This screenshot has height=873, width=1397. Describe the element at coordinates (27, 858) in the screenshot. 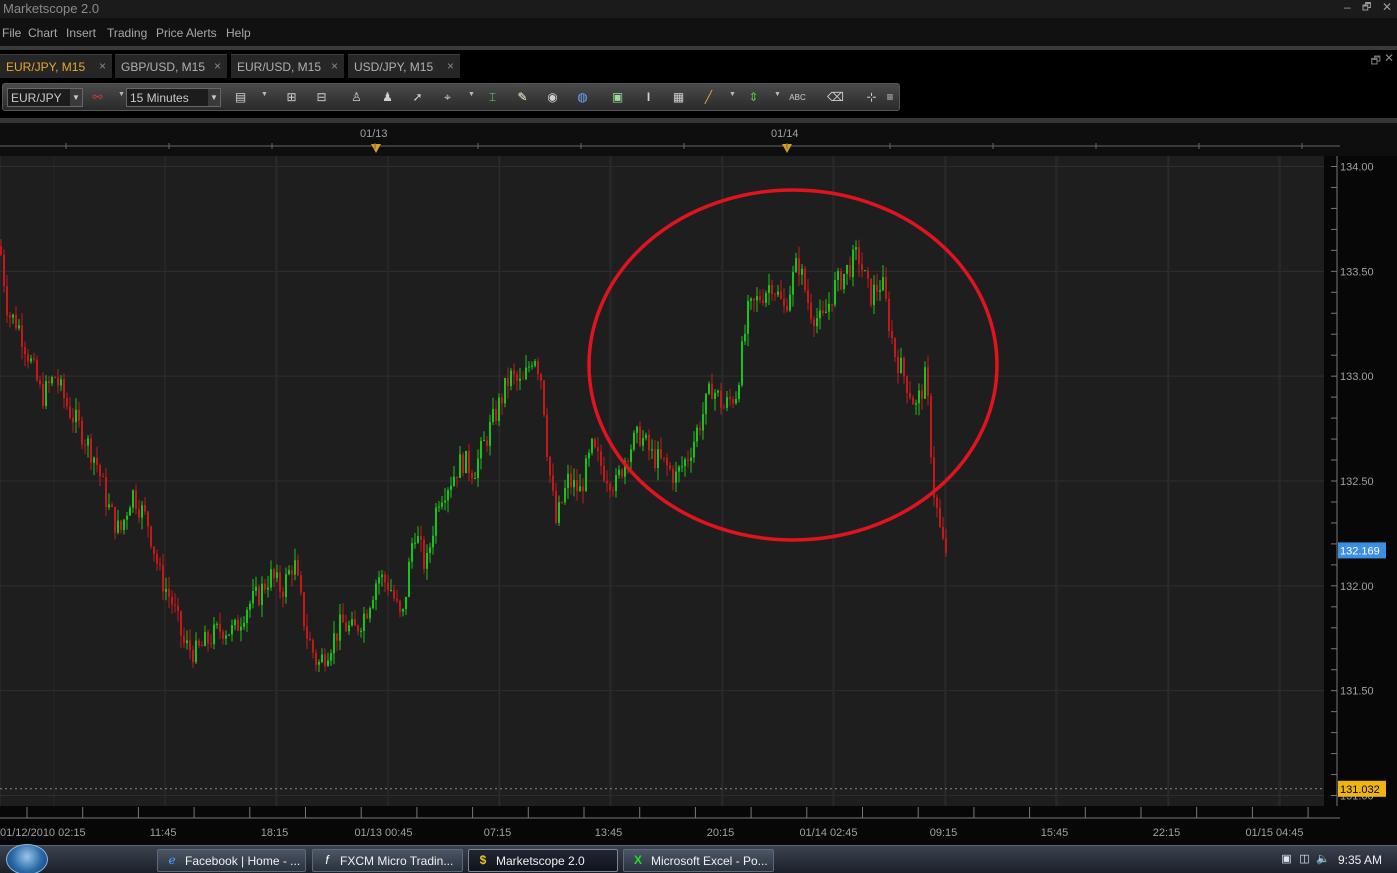

I see `start-button` at that location.